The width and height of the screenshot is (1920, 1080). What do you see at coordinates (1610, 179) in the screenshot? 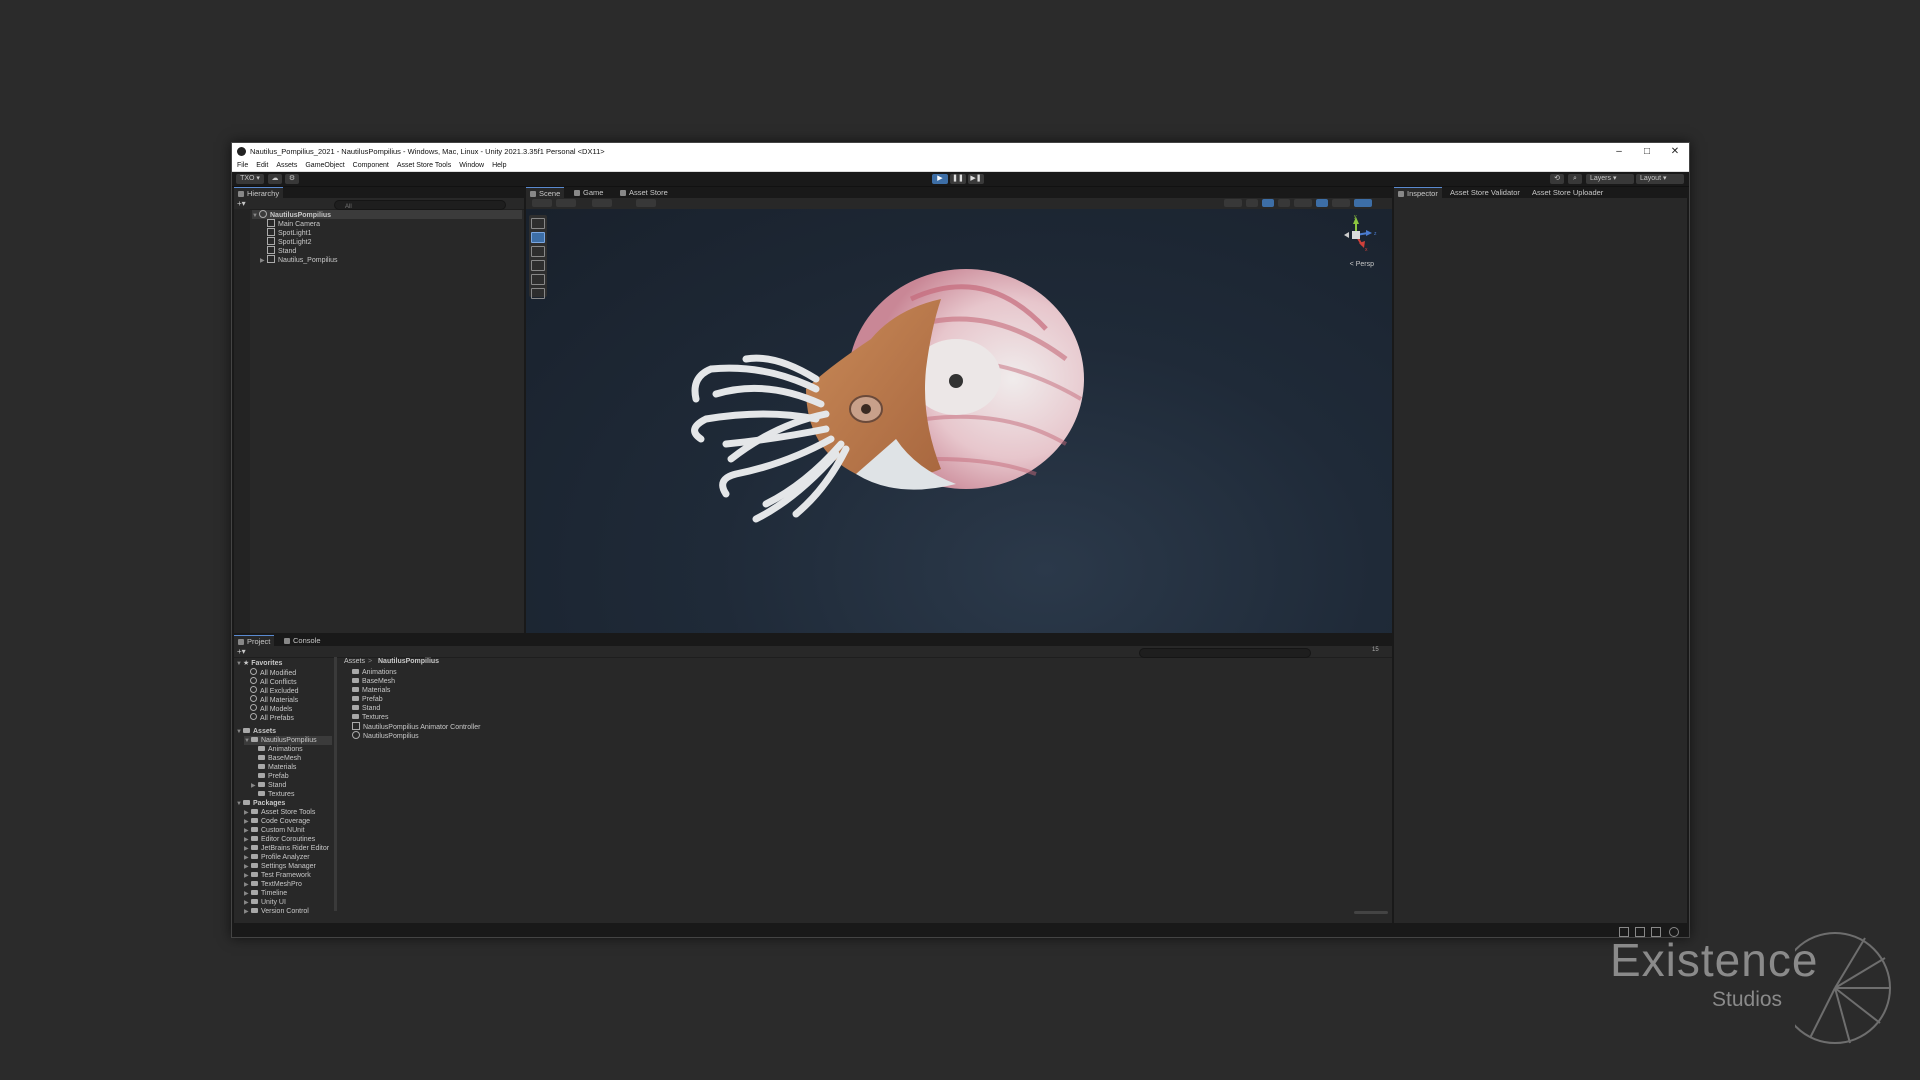
I see `layers-dropdown: Layers ▾` at bounding box center [1610, 179].